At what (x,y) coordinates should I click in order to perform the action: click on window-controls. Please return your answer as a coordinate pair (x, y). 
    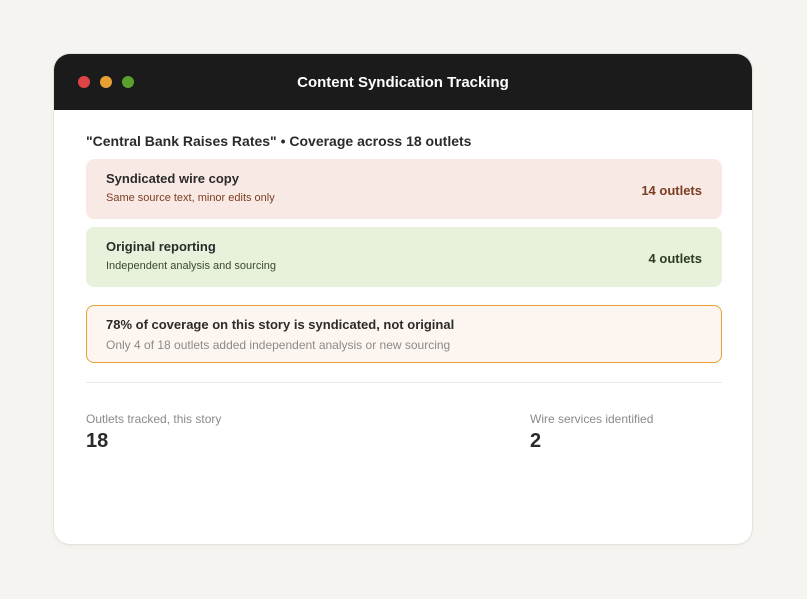
    Looking at the image, I should click on (106, 82).